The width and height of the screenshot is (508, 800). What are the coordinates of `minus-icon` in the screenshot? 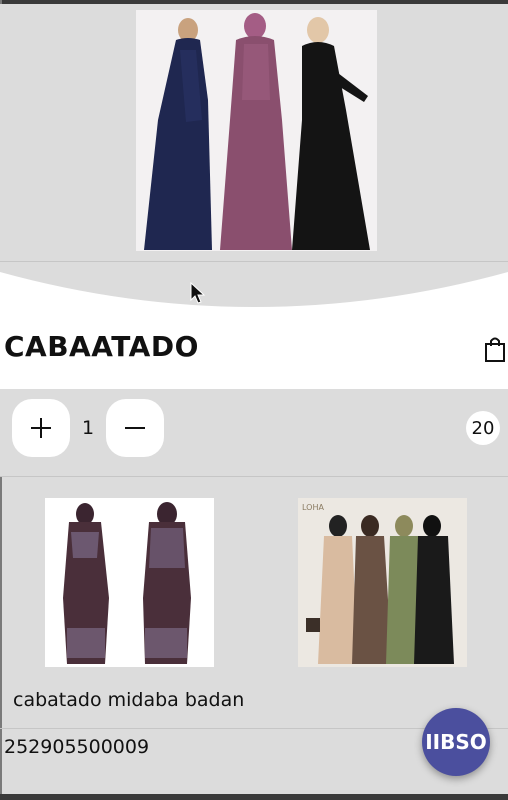 It's located at (135, 428).